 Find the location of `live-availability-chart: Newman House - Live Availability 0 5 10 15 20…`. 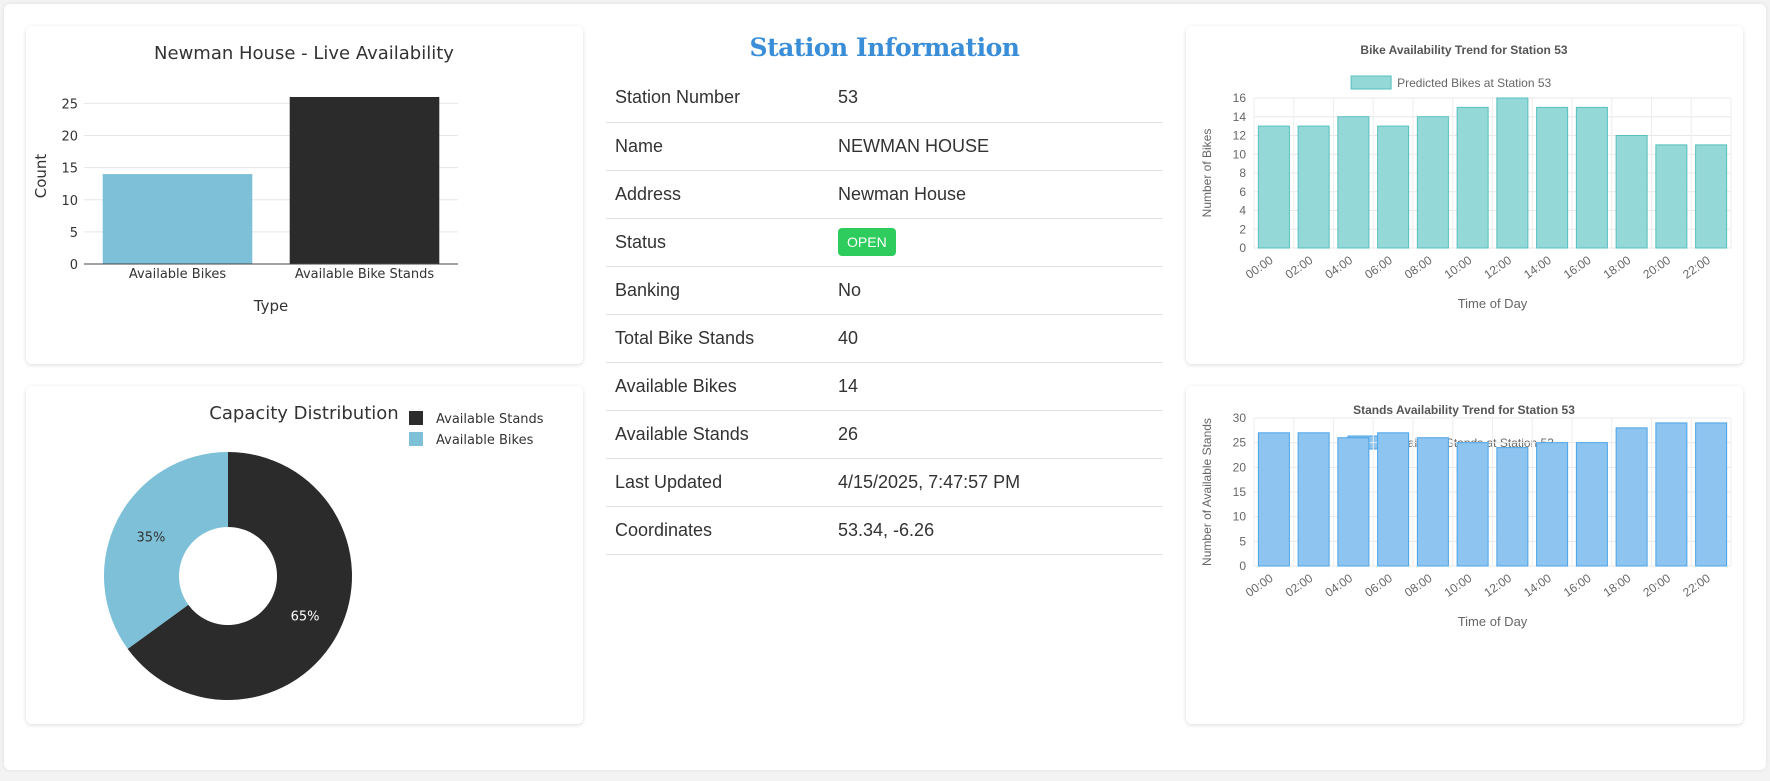

live-availability-chart: Newman House - Live Availability 0 5 10 15 20… is located at coordinates (245, 179).